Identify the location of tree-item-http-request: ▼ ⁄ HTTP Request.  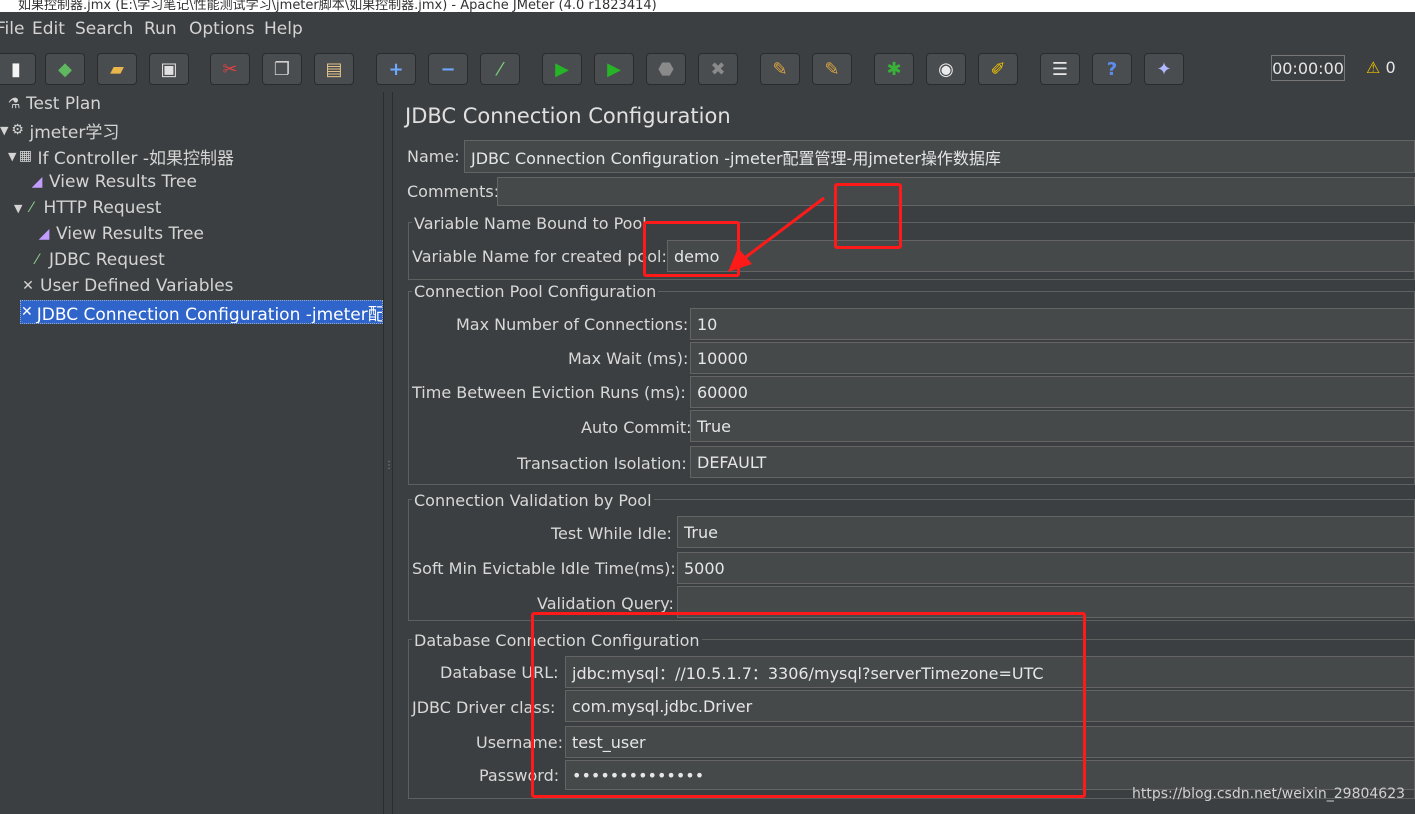
(87, 208).